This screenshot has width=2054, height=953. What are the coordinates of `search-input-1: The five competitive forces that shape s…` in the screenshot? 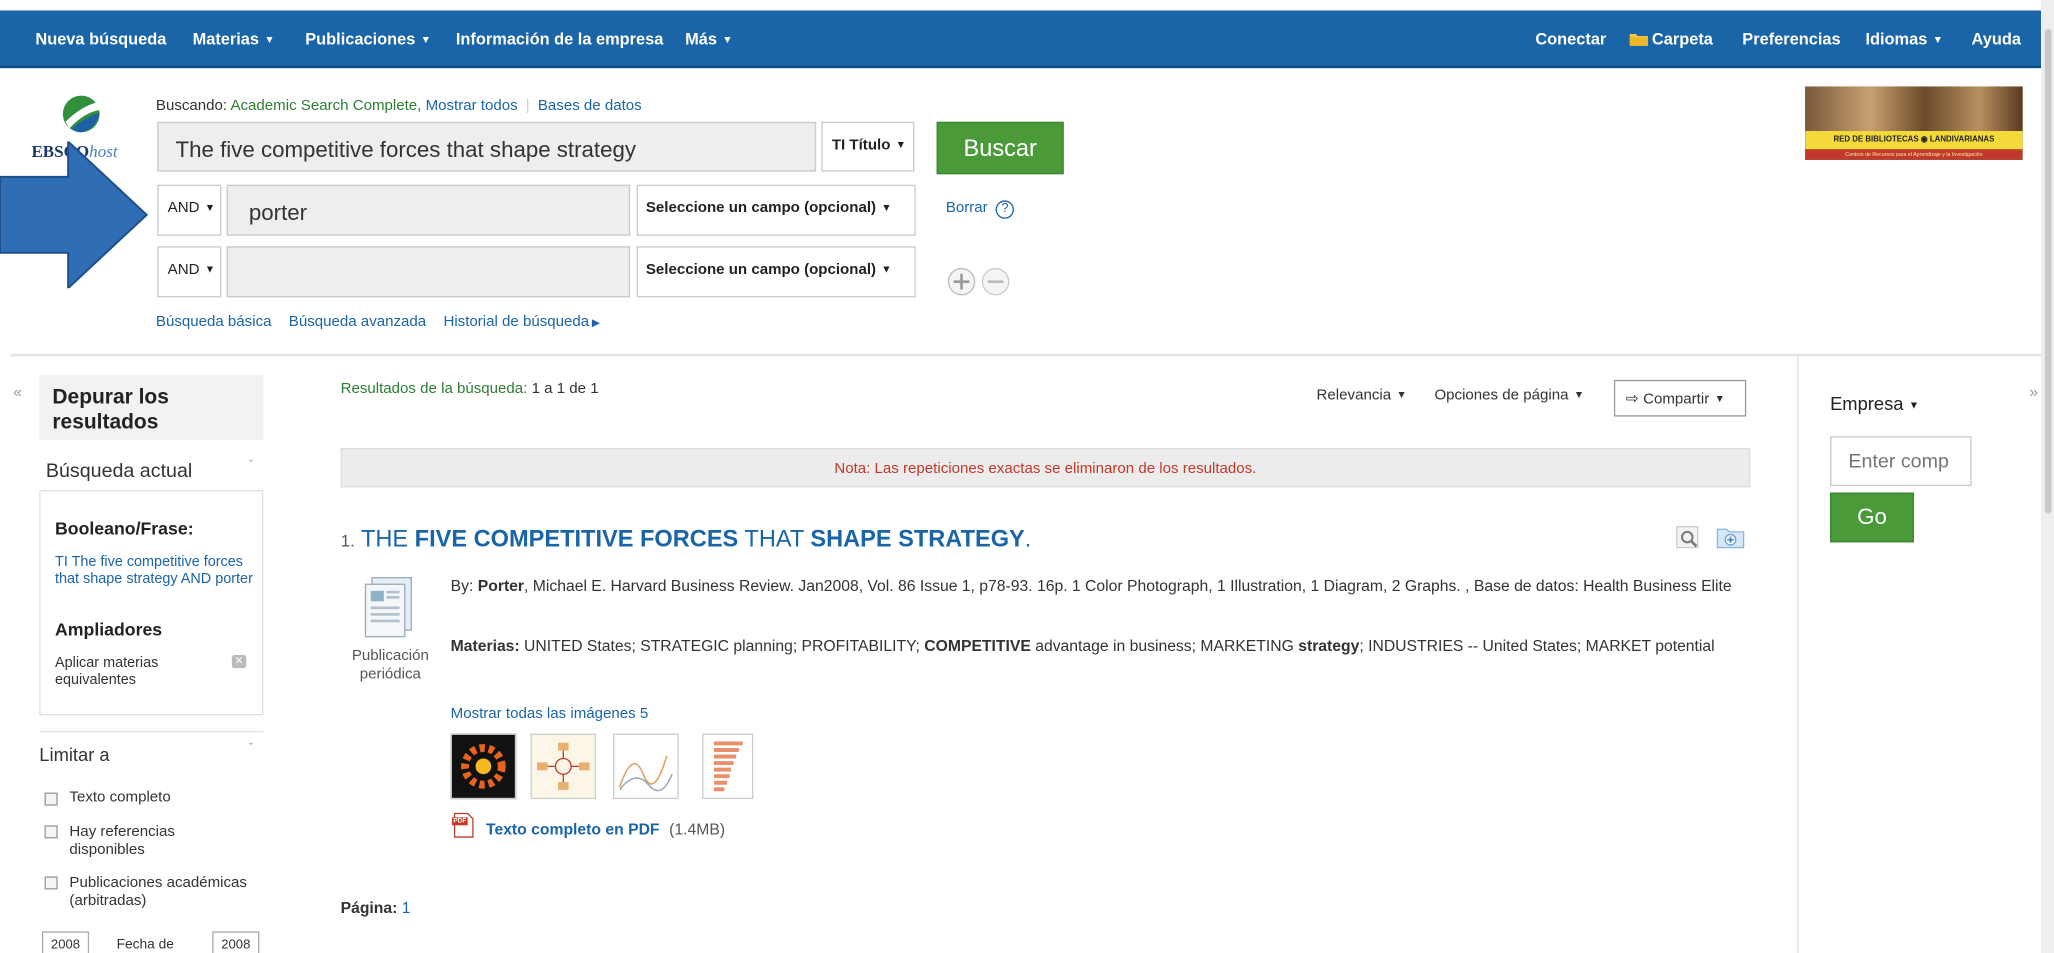 It's located at (487, 146).